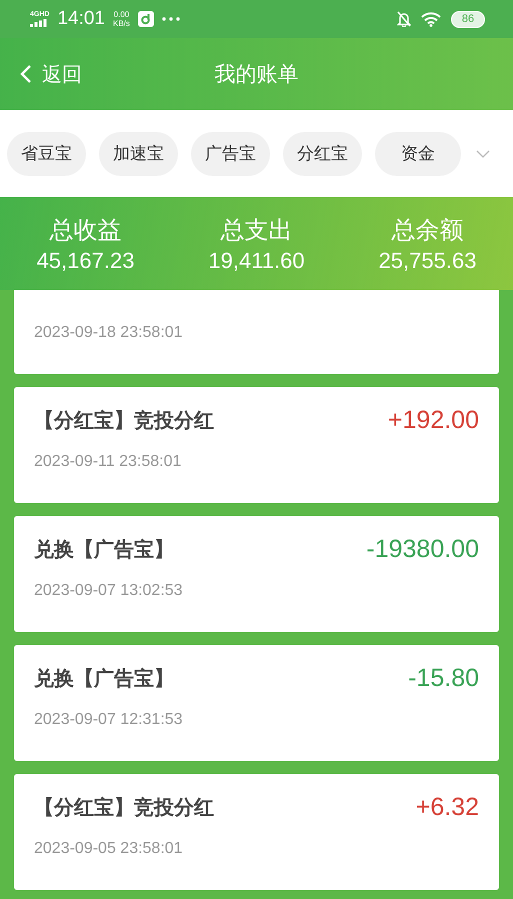 The image size is (513, 899). Describe the element at coordinates (146, 19) in the screenshot. I see `app-notification-icon` at that location.